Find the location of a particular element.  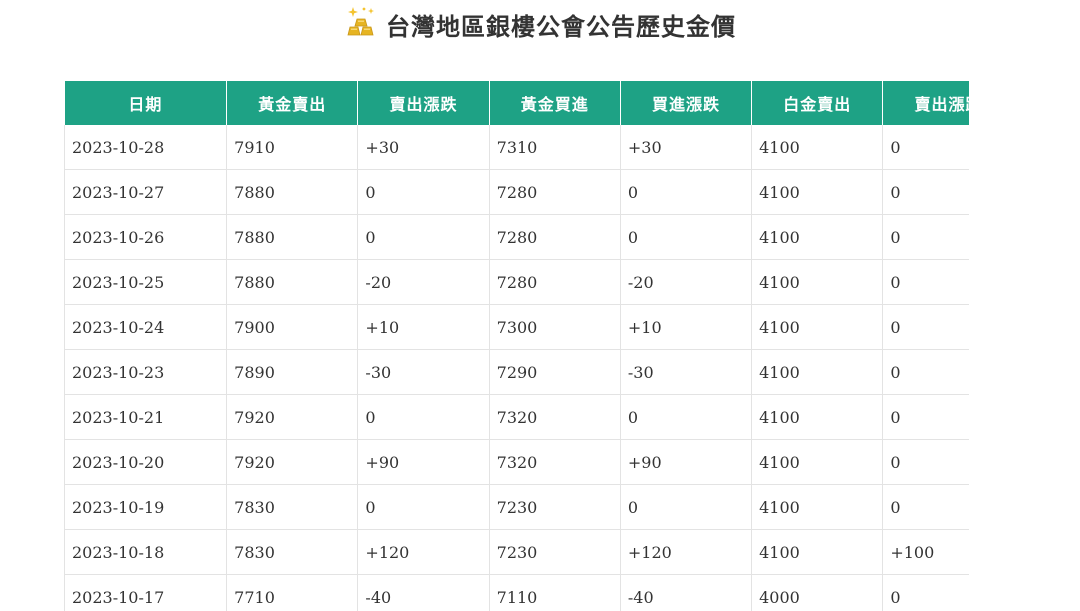

page-header: 台灣地區銀樓公會公告歷史金價 is located at coordinates (540, 24).